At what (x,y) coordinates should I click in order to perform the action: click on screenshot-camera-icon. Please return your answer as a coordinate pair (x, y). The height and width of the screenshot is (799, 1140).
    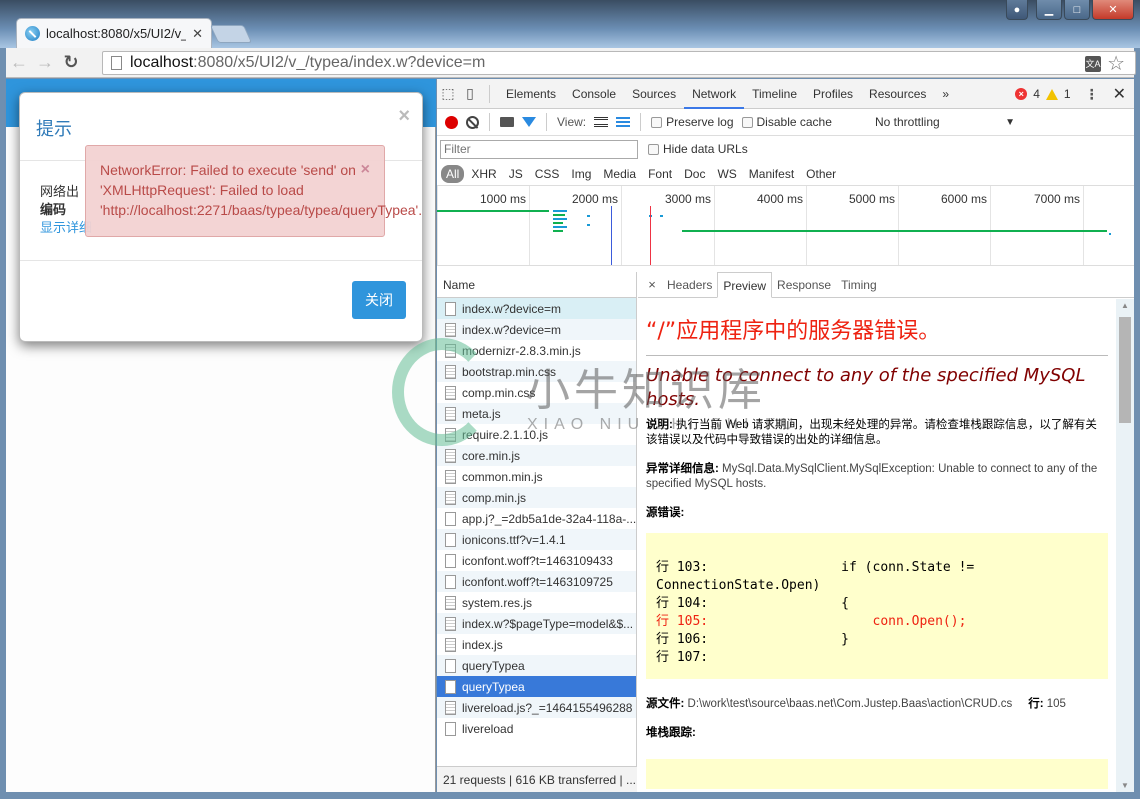
    Looking at the image, I should click on (507, 122).